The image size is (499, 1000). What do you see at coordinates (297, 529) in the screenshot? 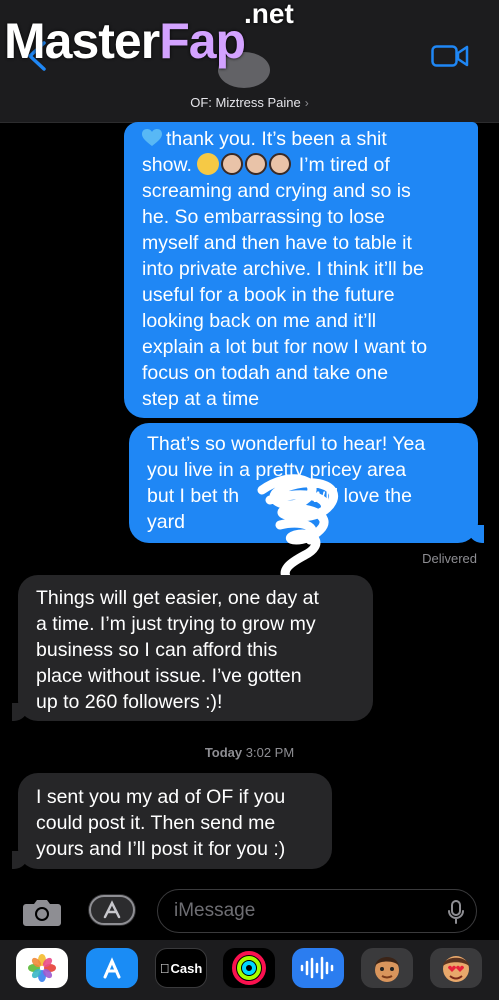
I see `redaction-scribble` at bounding box center [297, 529].